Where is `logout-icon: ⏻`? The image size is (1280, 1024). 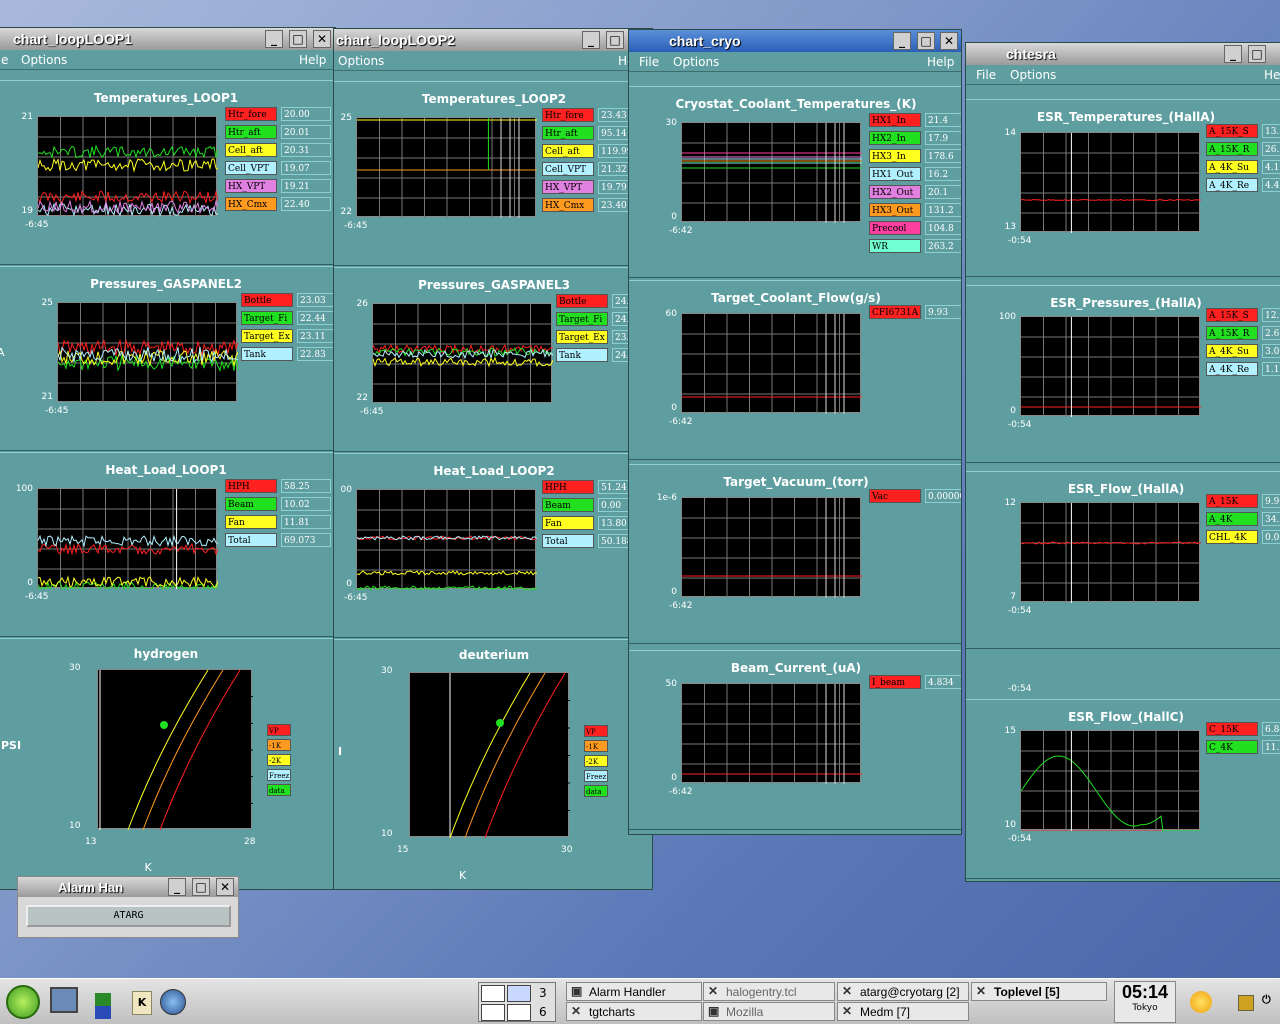
logout-icon: ⏻ is located at coordinates (1269, 1003).